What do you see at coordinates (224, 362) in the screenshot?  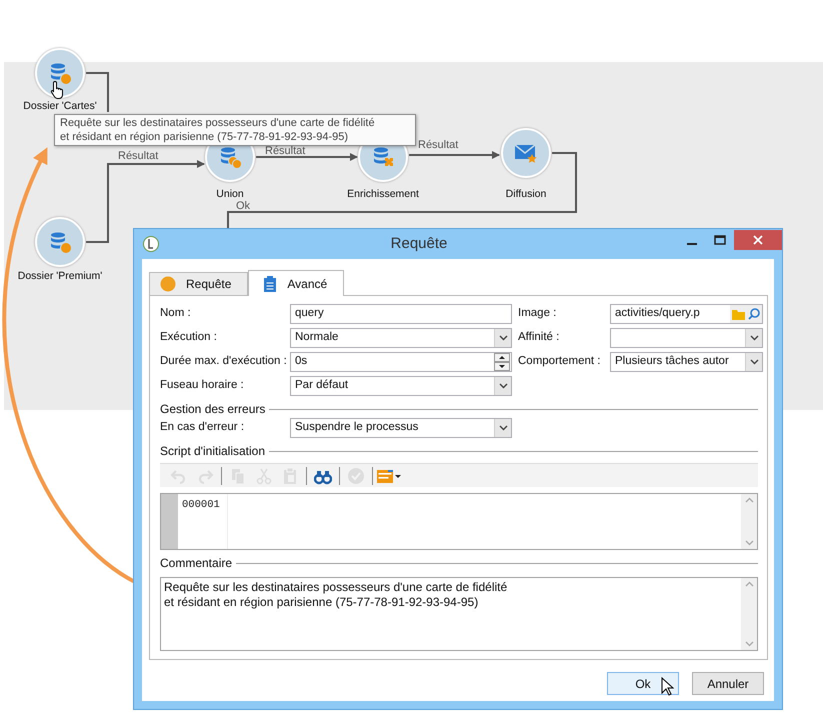 I see `field-label: Durée max. d'exécution :` at bounding box center [224, 362].